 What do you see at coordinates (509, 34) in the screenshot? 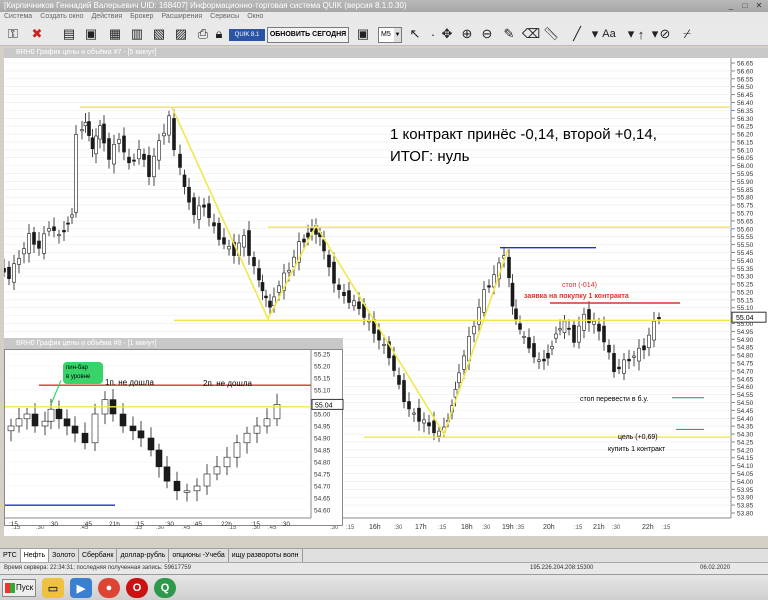
I see `pencil-icon: ✎` at bounding box center [509, 34].